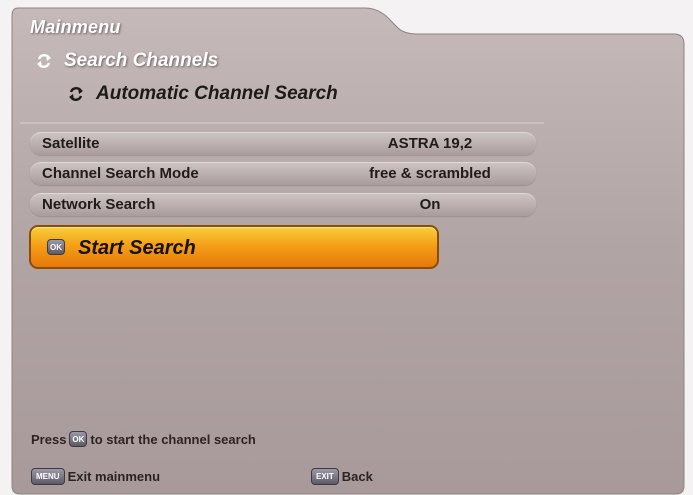 The image size is (693, 495). Describe the element at coordinates (49, 439) in the screenshot. I see `hint-prefix: Press` at that location.